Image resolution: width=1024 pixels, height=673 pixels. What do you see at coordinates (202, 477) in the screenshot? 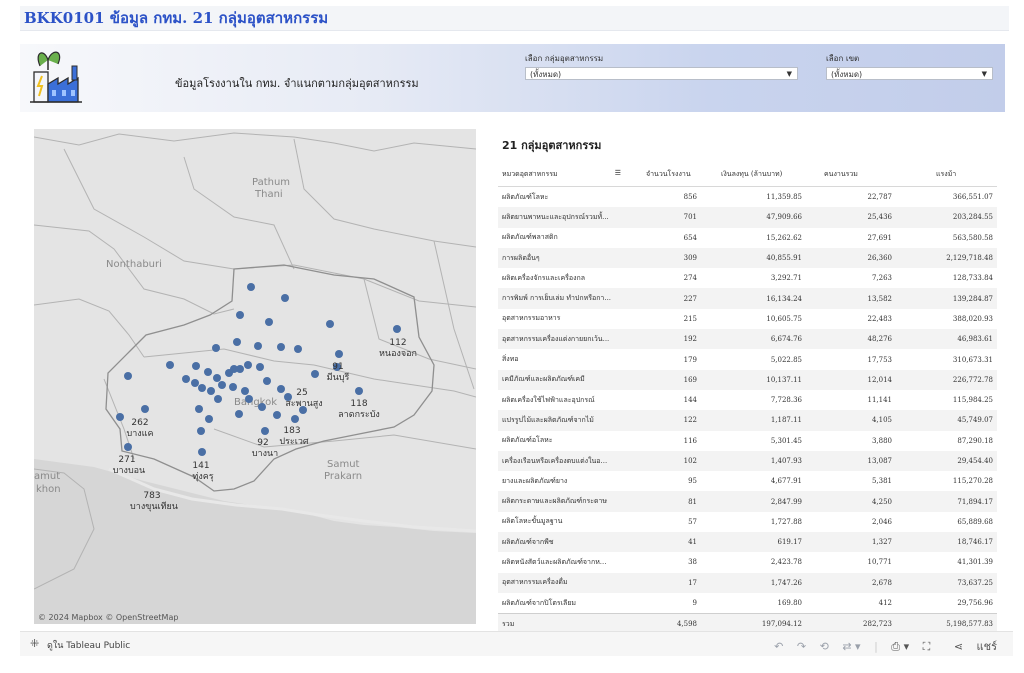
I see `callout-district: ทุ่งครุ` at bounding box center [202, 477].